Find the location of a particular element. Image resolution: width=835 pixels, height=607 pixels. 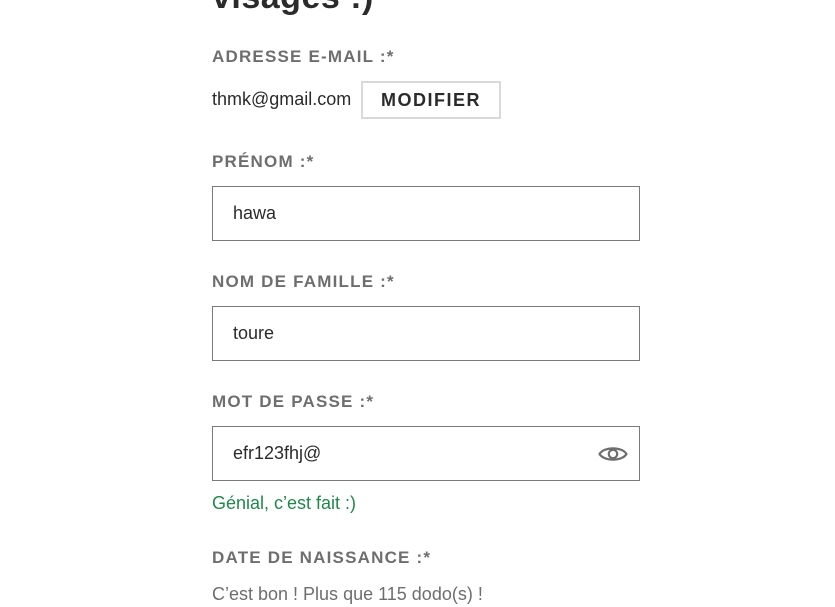

password-success-message: Génial, c’est fait :) is located at coordinates (284, 503).